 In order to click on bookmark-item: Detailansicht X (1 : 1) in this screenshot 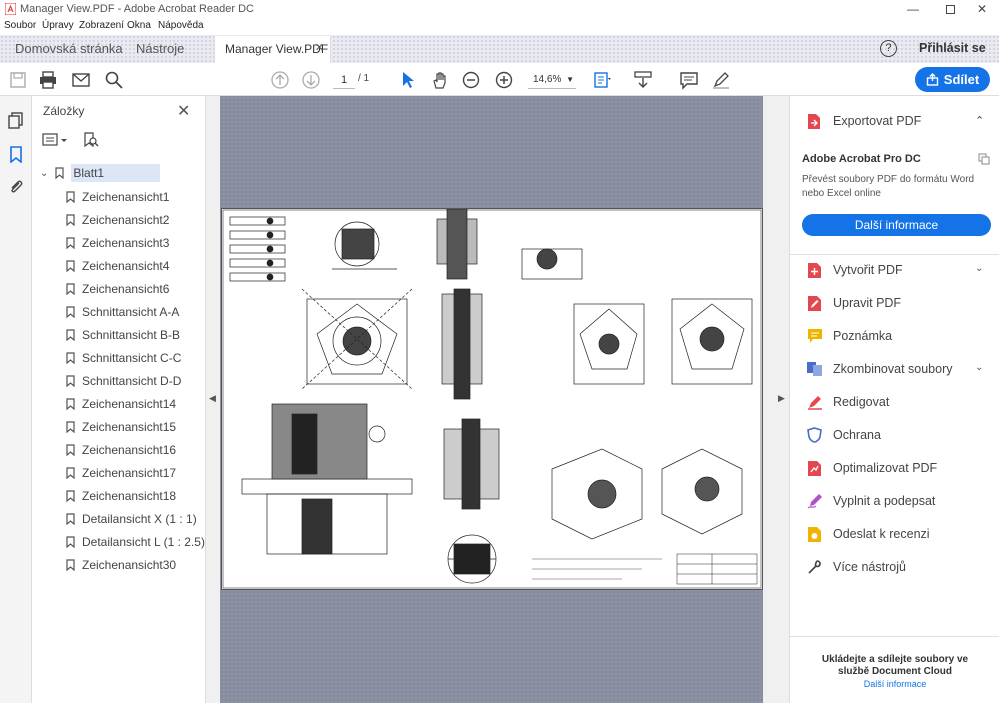, I will do `click(131, 519)`.